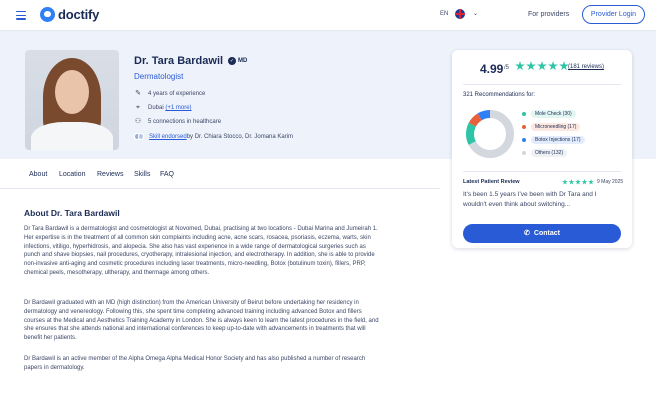  I want to click on more-locations-link: (+1 more), so click(178, 108).